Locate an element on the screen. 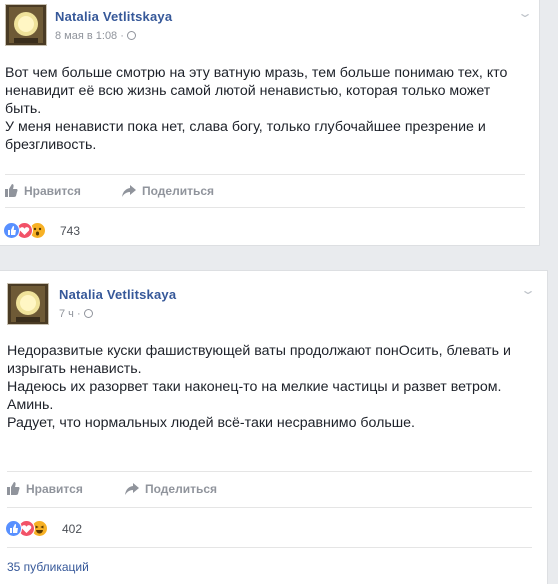  post-paragraph: Аминь. is located at coordinates (30, 405).